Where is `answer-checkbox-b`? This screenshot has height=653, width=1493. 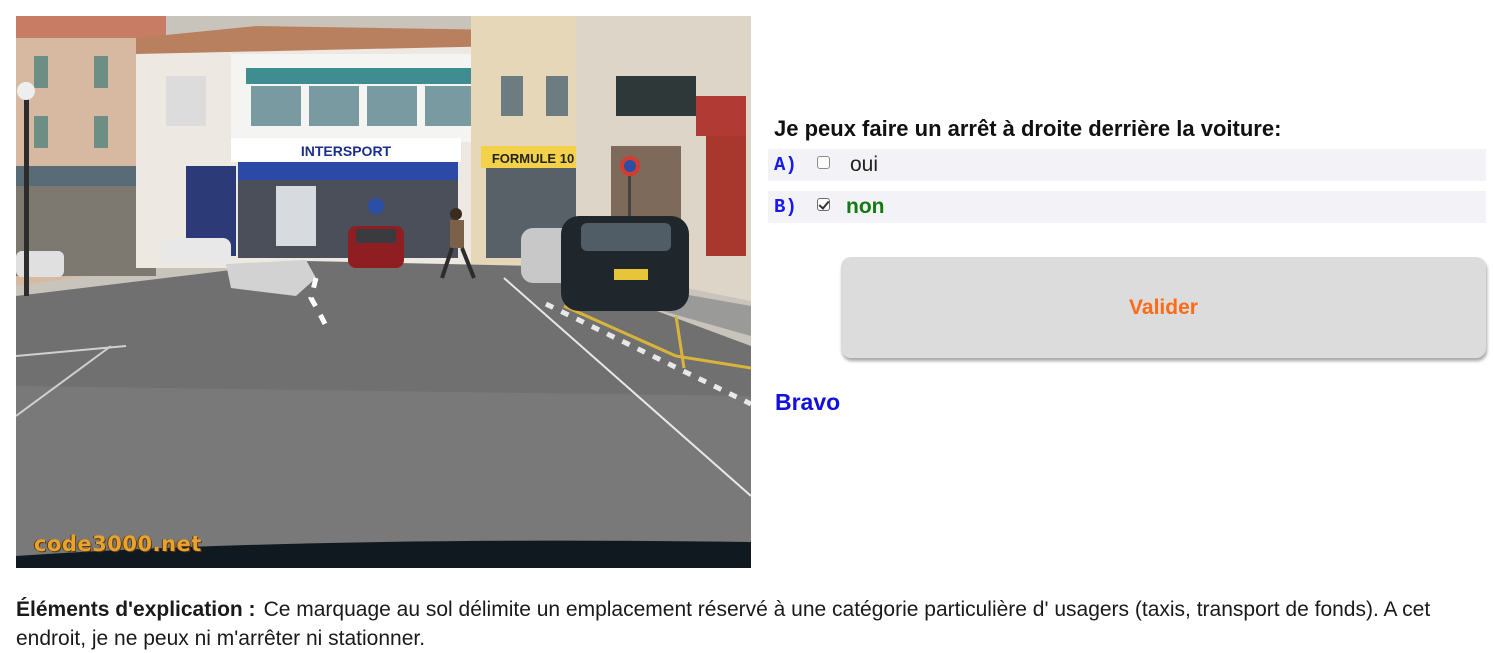 answer-checkbox-b is located at coordinates (823, 204).